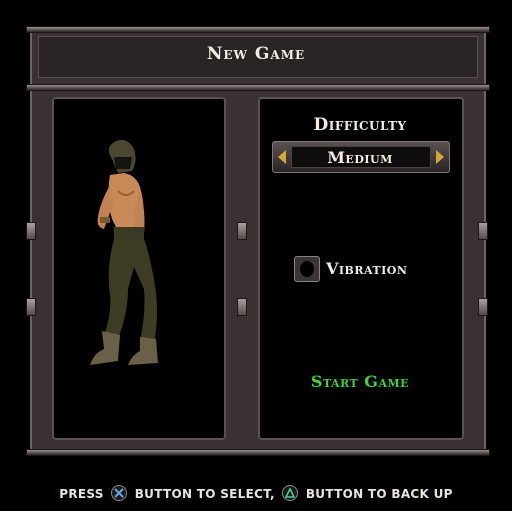 The image size is (512, 511). What do you see at coordinates (256, 54) in the screenshot?
I see `page-title: New Game` at bounding box center [256, 54].